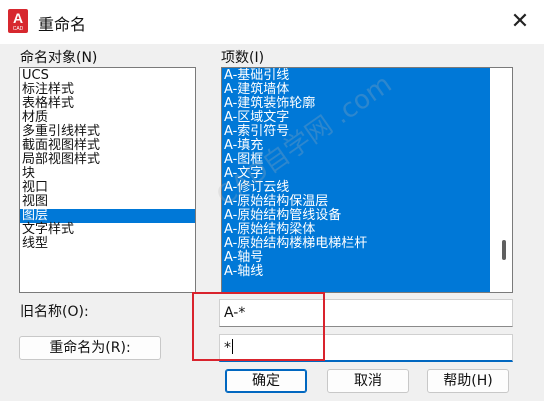 The image size is (544, 401). I want to click on list-item: 局部视图样式, so click(107, 160).